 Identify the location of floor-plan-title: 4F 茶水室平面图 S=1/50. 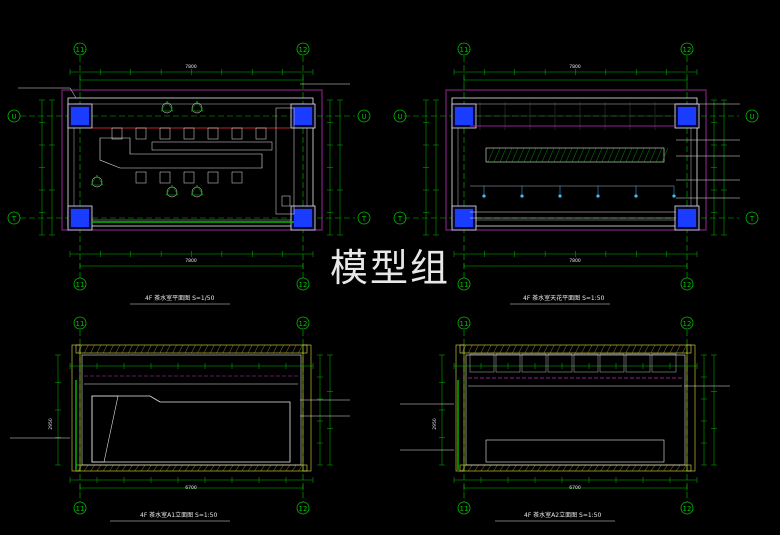
(180, 298).